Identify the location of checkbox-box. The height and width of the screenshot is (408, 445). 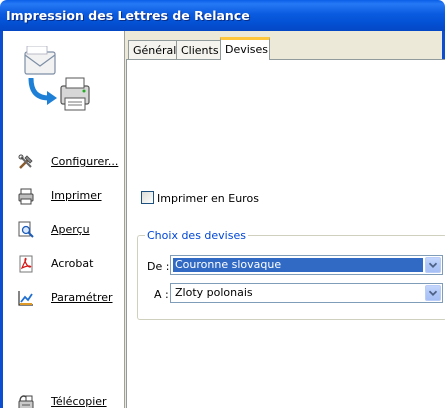
(147, 197).